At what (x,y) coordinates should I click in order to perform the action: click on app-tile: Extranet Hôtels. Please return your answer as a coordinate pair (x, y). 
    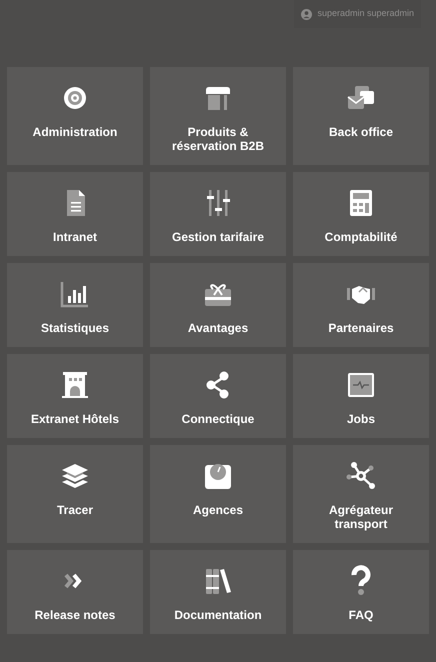
    Looking at the image, I should click on (75, 396).